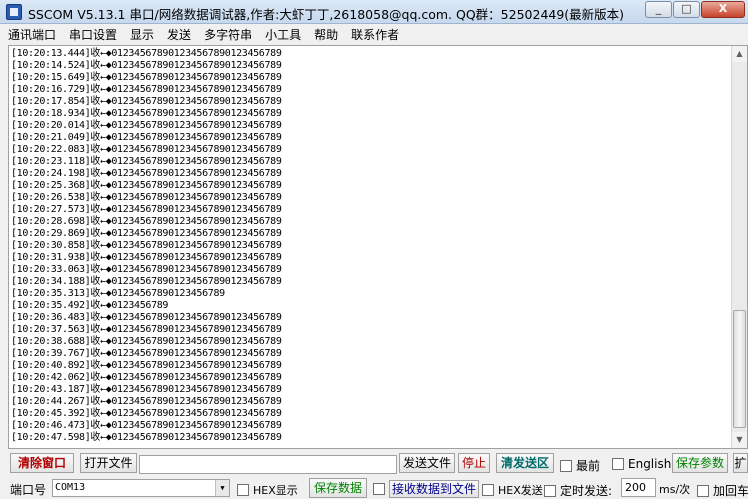 This screenshot has width=748, height=499. I want to click on menu-item-tools: 小工具, so click(283, 34).